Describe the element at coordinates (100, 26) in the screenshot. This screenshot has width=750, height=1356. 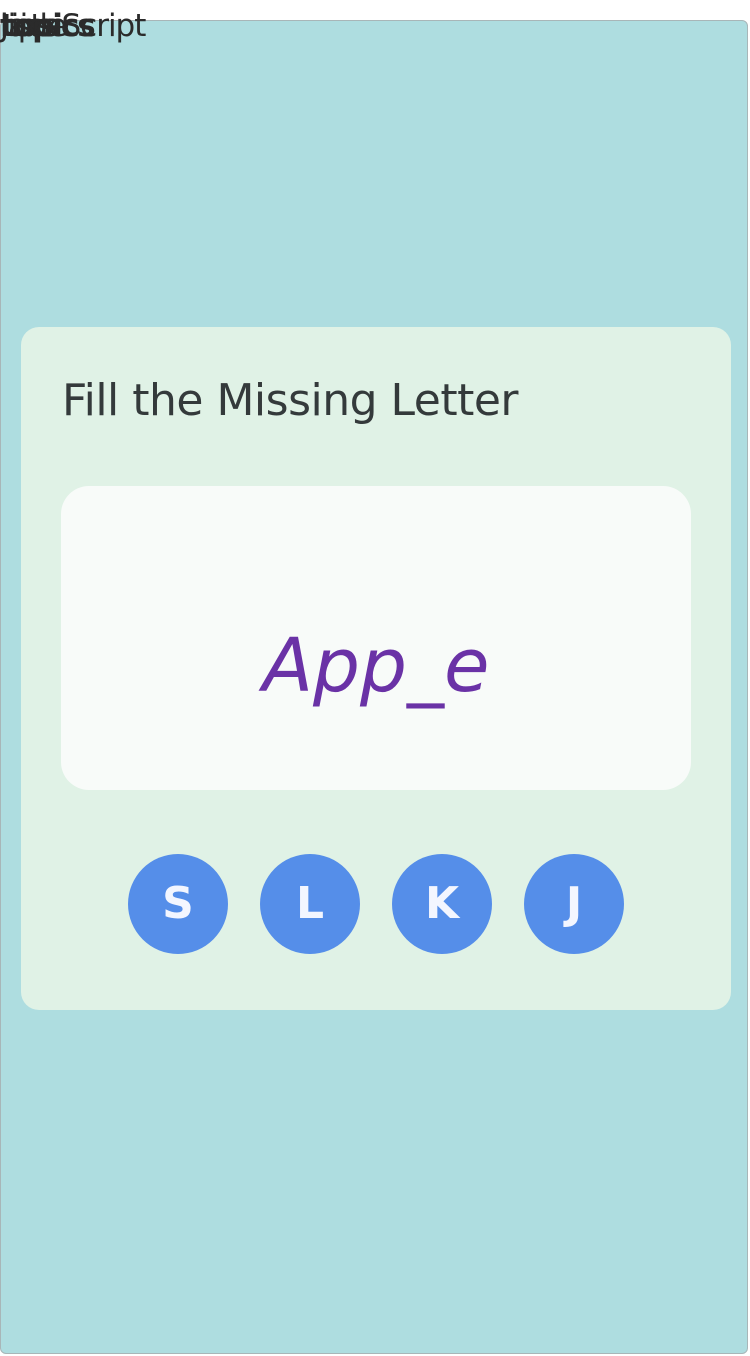
I see `overlapping-header-text: lists tips topics JavaScript hide` at that location.